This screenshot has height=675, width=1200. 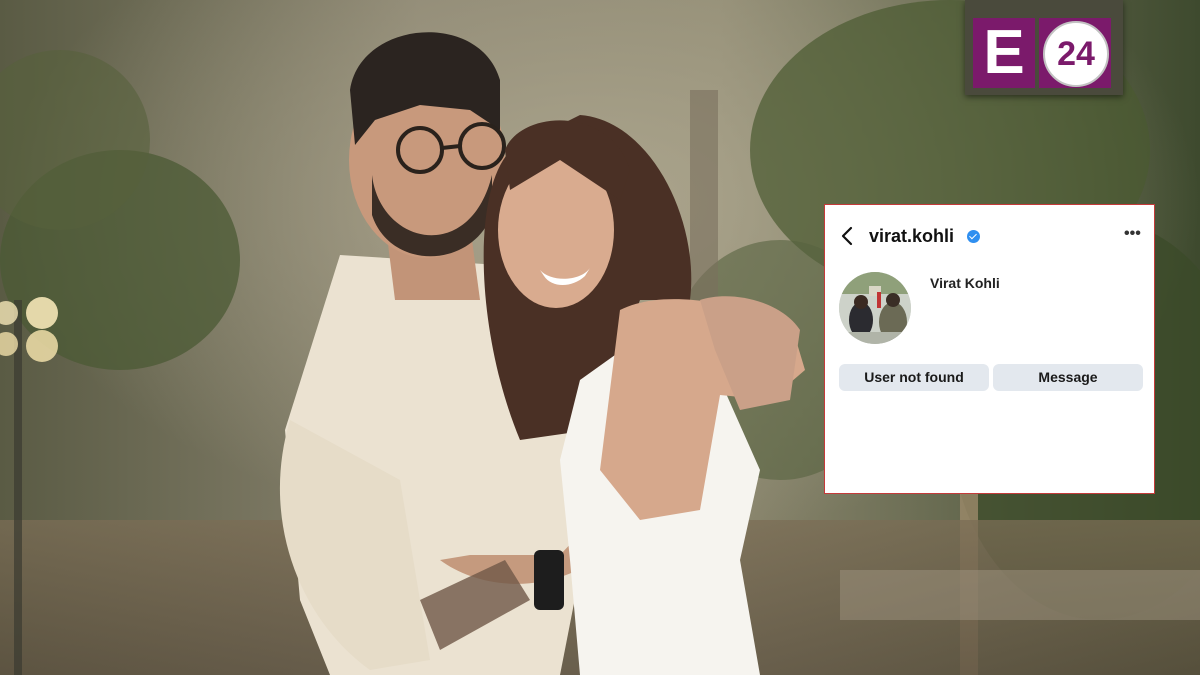 I want to click on verified-badge-icon, so click(x=973, y=236).